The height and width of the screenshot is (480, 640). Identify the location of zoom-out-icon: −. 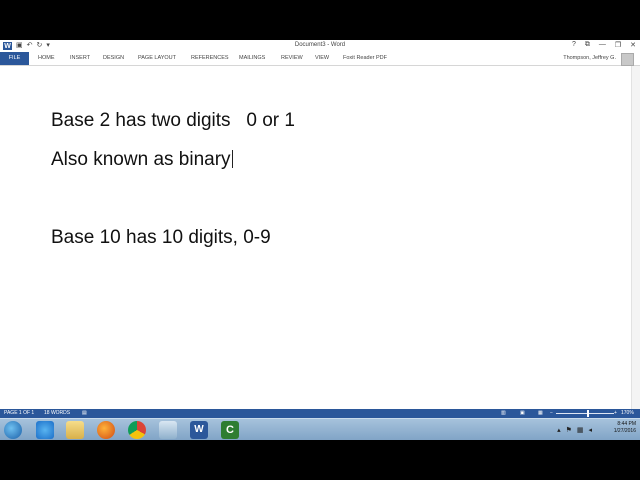
(551, 413).